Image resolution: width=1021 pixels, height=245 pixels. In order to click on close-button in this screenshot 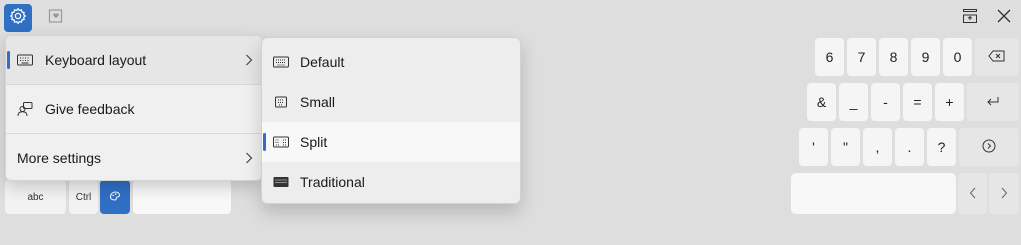, I will do `click(1004, 18)`.